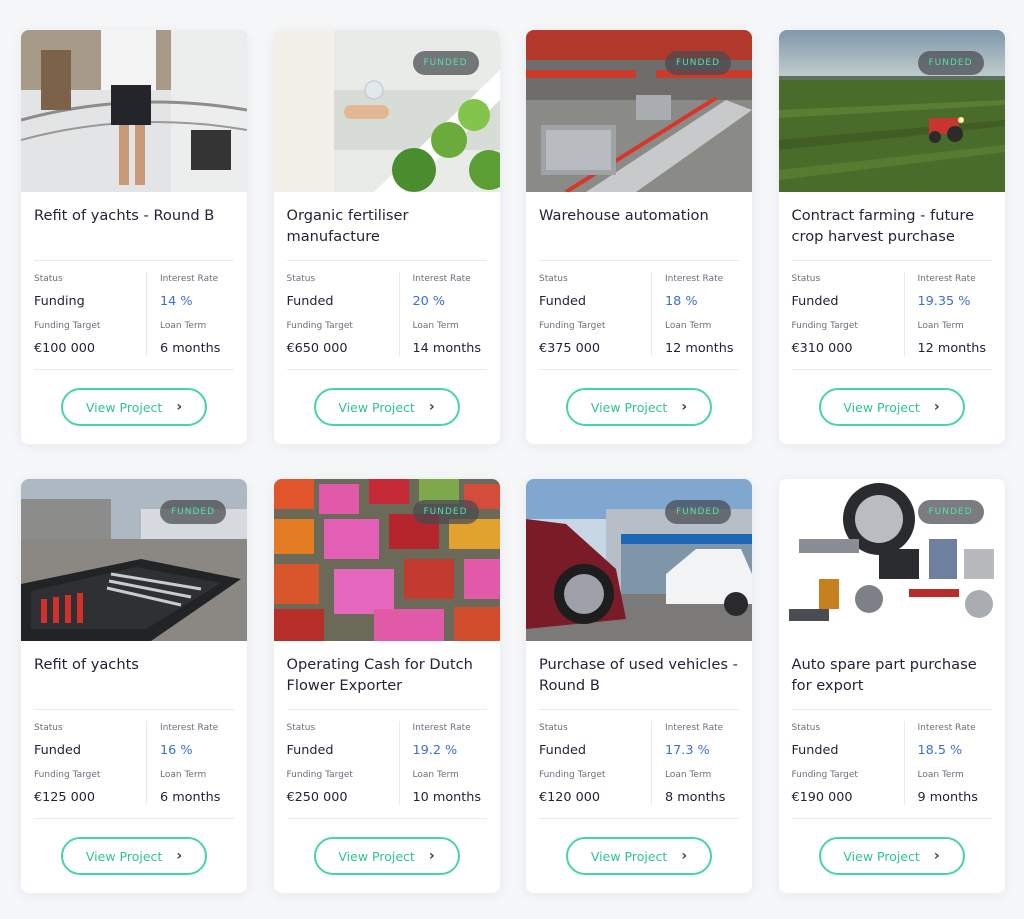 The image size is (1024, 919). What do you see at coordinates (624, 215) in the screenshot?
I see `project-title: Warehouse automation` at bounding box center [624, 215].